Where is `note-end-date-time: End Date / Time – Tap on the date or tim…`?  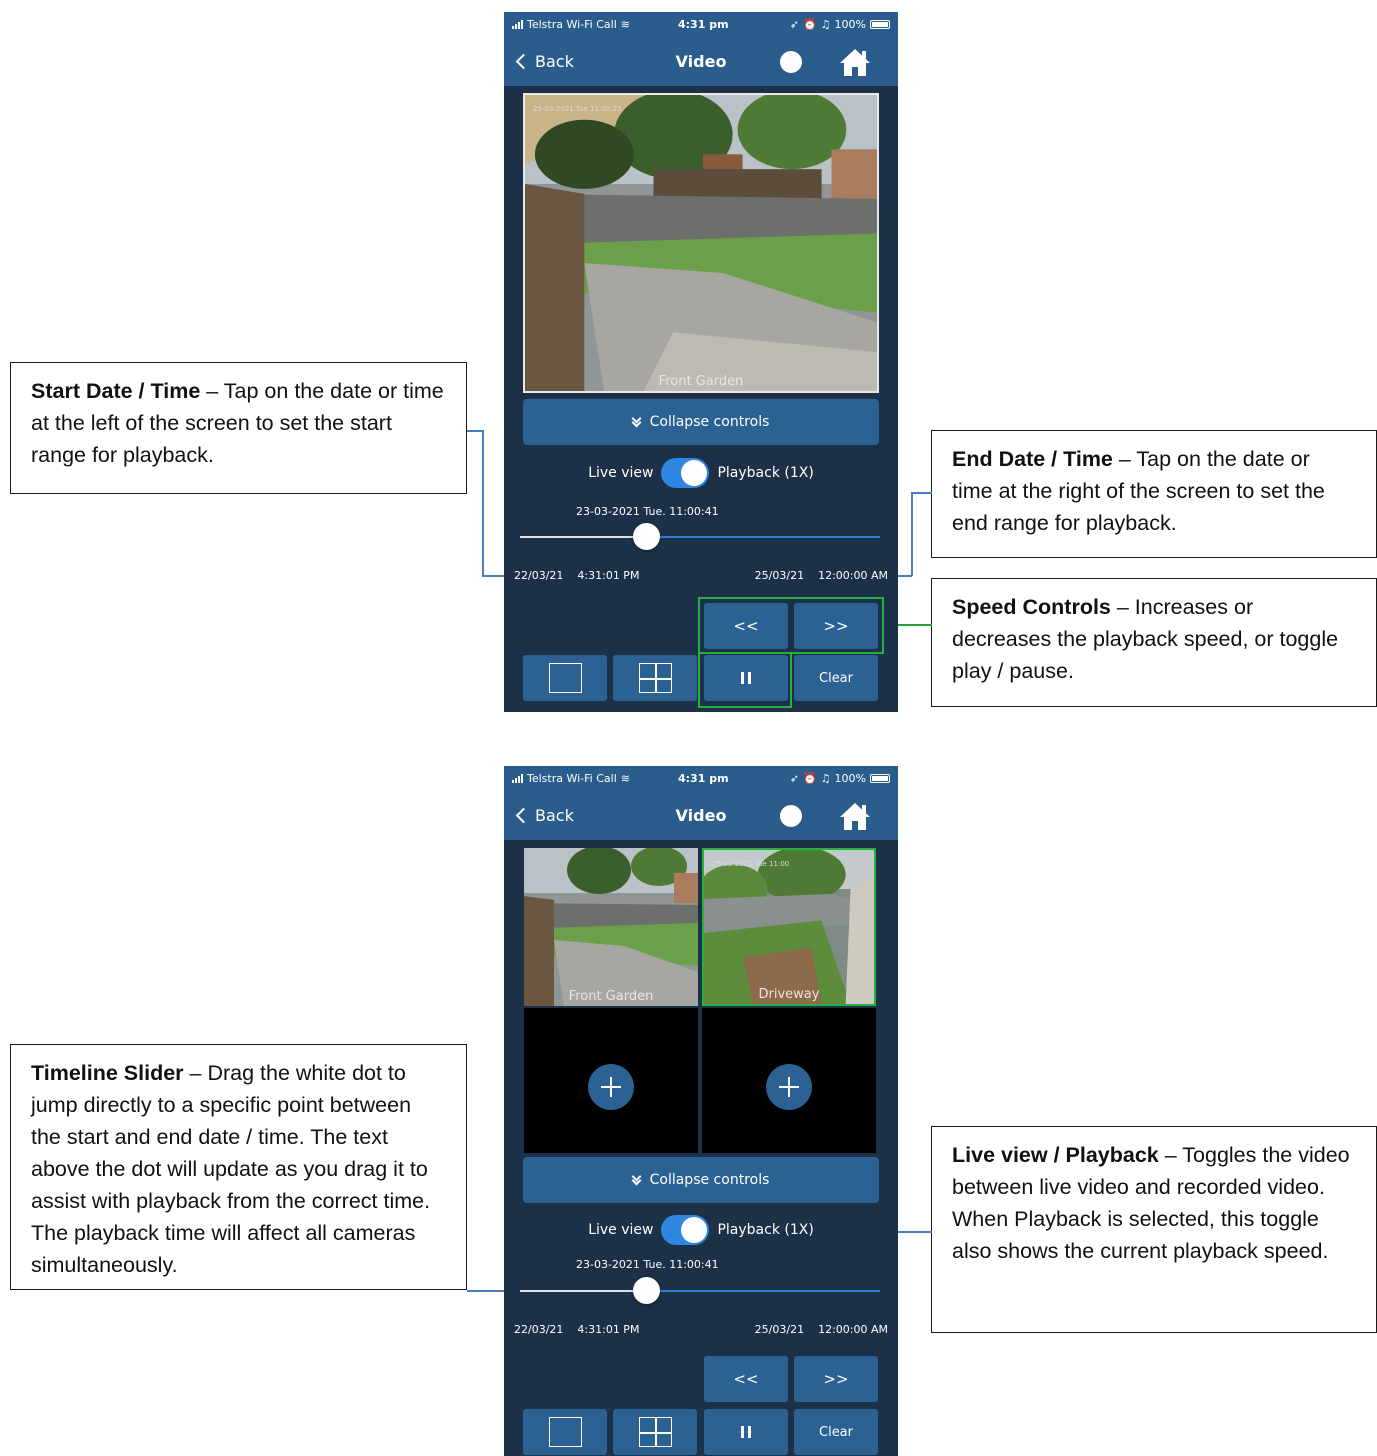 note-end-date-time: End Date / Time – Tap on the date or tim… is located at coordinates (1154, 494).